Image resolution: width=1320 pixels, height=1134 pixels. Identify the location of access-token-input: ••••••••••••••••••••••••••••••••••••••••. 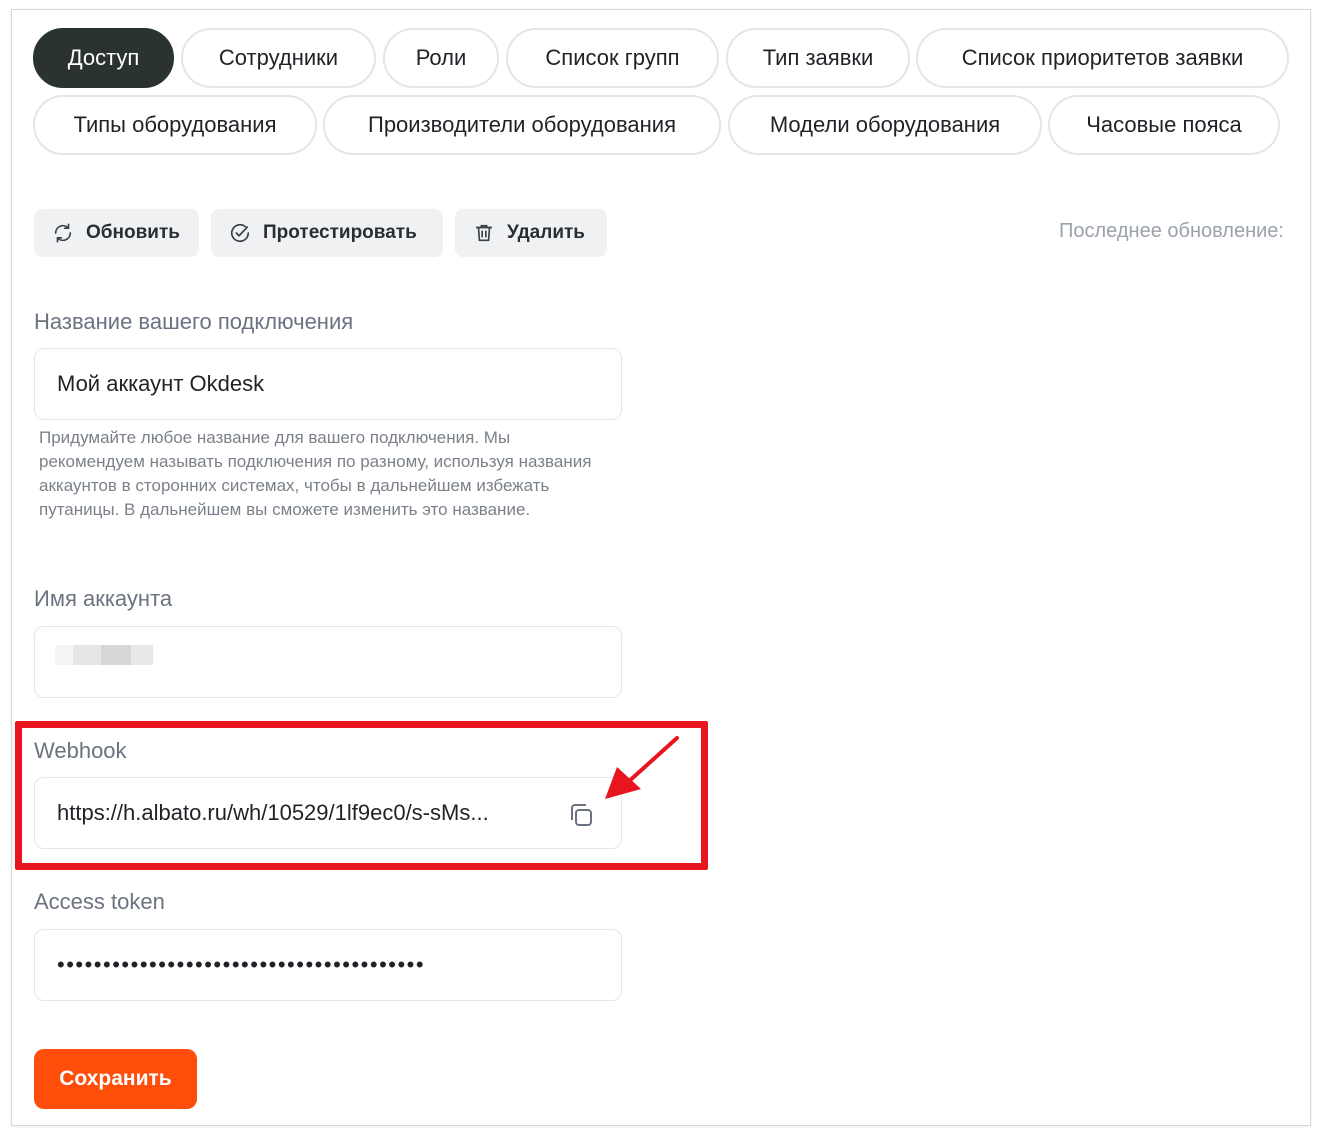
(328, 965).